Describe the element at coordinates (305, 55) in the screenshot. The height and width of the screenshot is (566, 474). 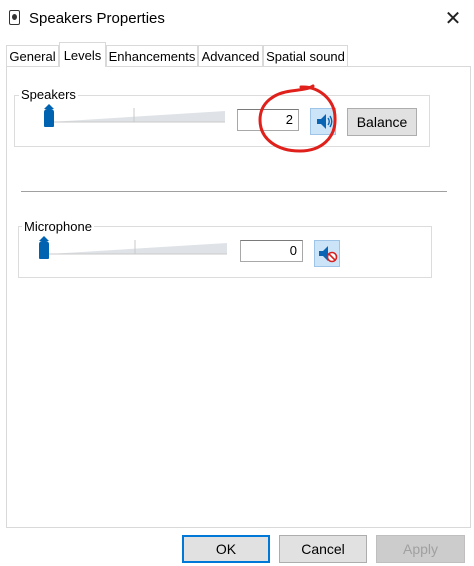
I see `tab-spatial-sound: Spatial sound` at that location.